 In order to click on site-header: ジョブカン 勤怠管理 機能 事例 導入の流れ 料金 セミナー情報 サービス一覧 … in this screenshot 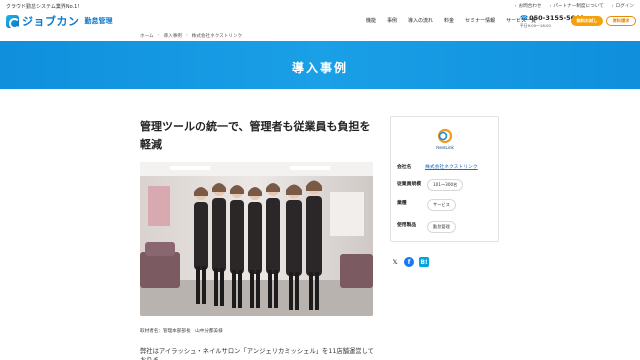, I will do `click(320, 21)`.